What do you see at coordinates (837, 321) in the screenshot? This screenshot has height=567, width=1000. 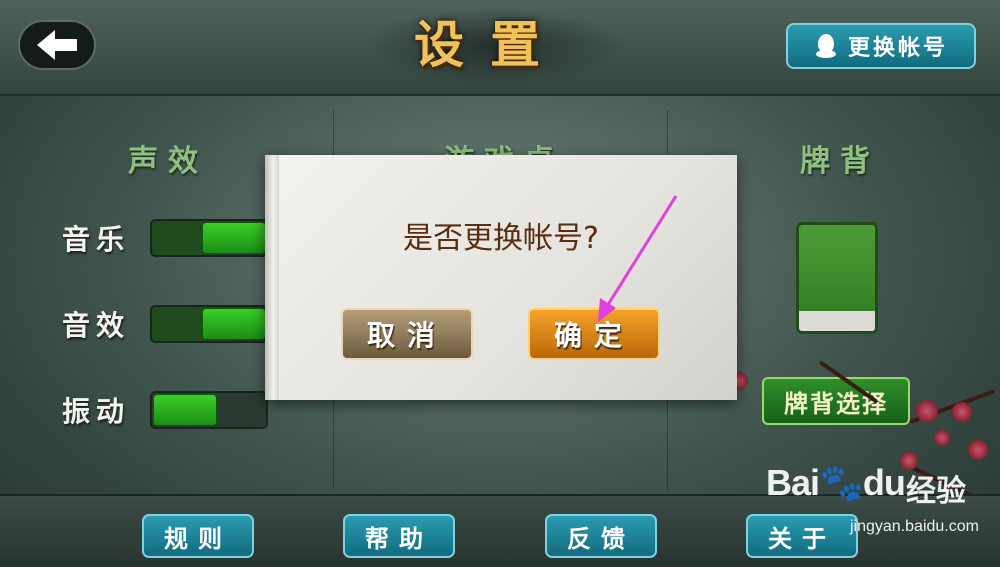 I see `card-edge` at bounding box center [837, 321].